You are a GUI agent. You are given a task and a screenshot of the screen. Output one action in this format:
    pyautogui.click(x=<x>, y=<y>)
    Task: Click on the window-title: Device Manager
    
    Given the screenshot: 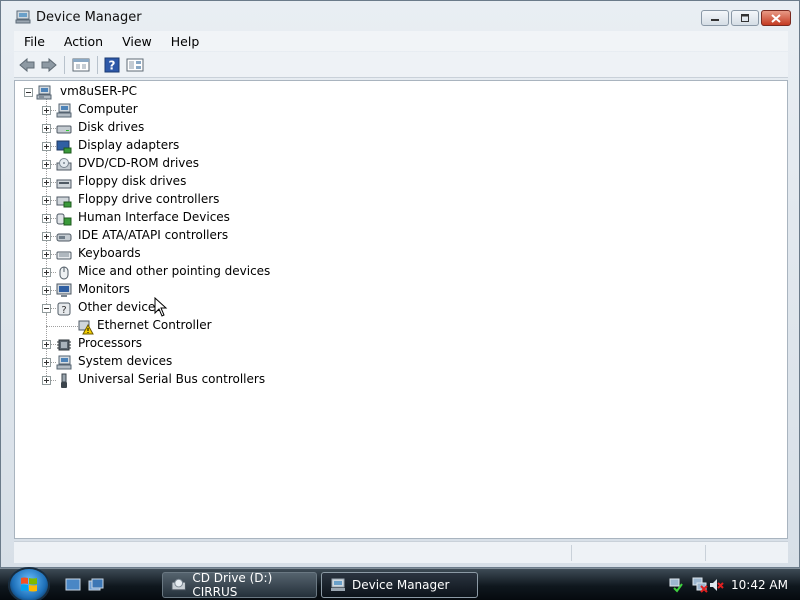 What is the action you would take?
    pyautogui.click(x=89, y=17)
    